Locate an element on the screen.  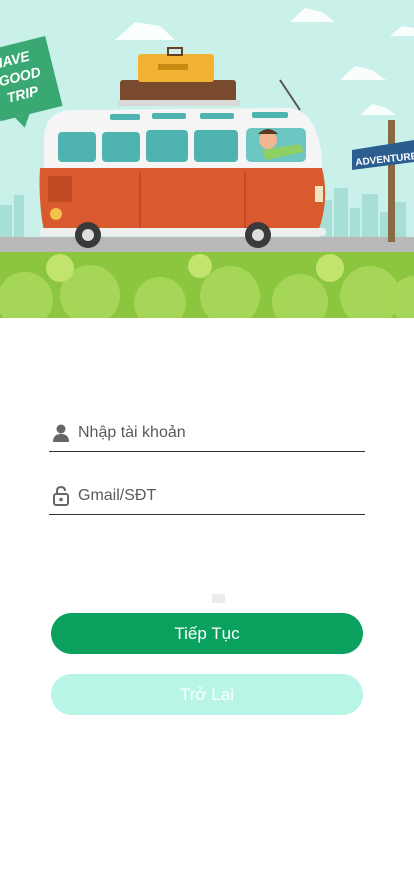
back-button: Trở Lại is located at coordinates (207, 694).